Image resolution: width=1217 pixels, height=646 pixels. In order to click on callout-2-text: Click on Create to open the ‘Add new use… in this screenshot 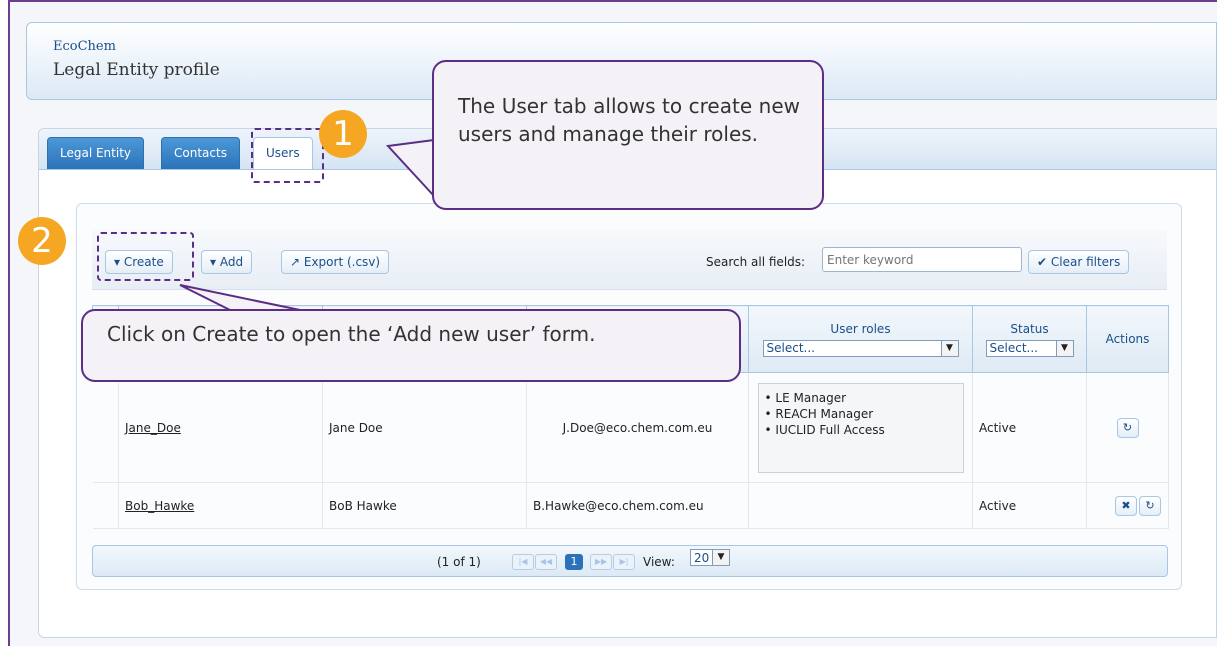, I will do `click(351, 334)`.